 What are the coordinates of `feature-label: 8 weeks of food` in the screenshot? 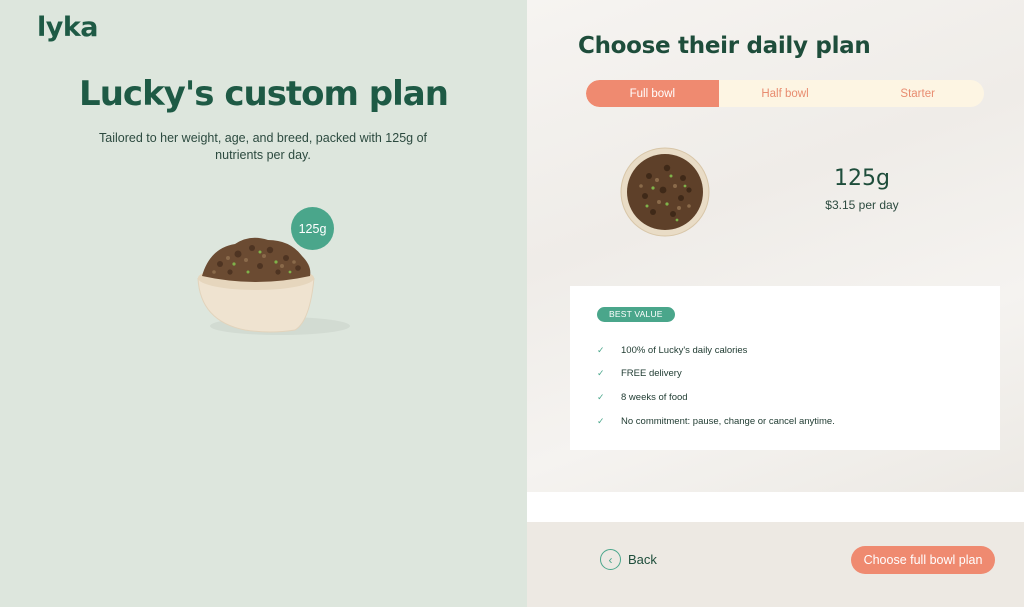 It's located at (654, 397).